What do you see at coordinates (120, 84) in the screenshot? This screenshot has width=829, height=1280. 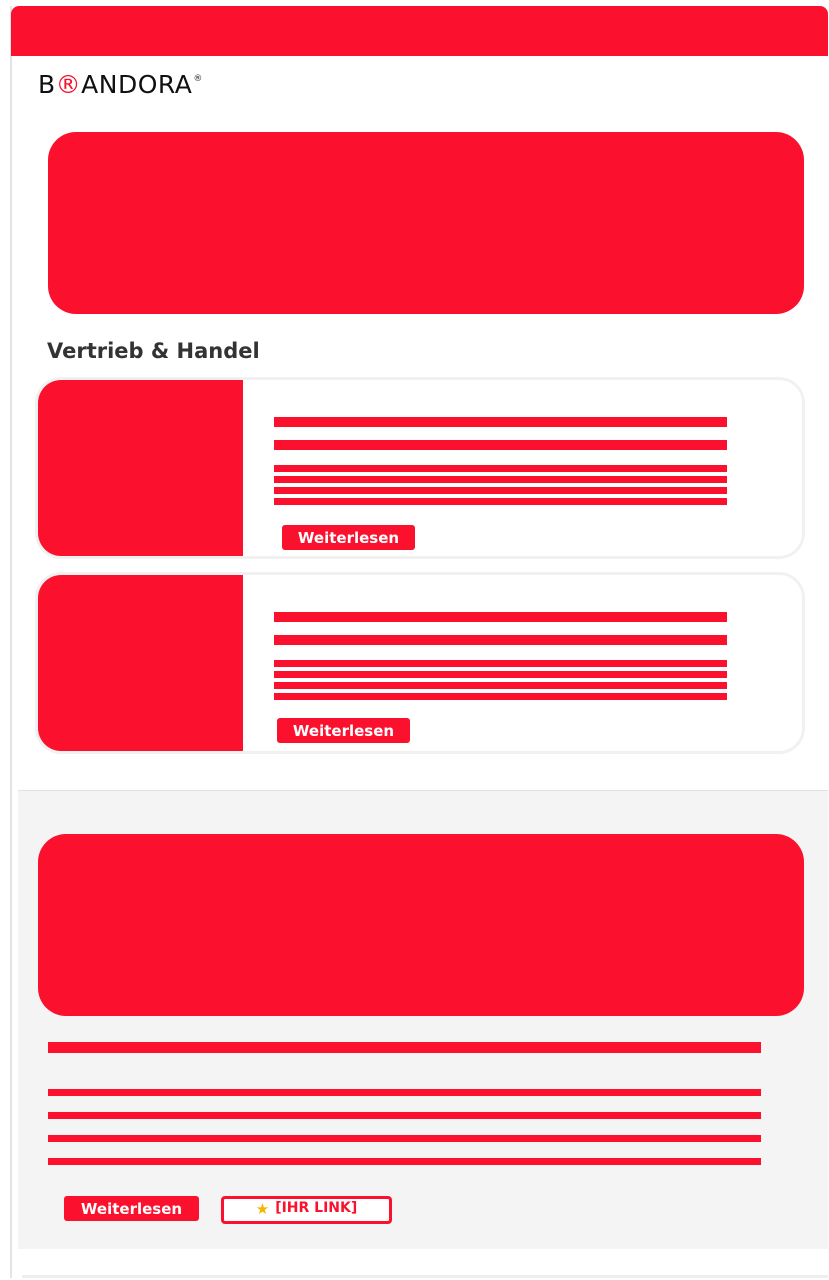 I see `brand-logo: B ® ANDORA ®` at bounding box center [120, 84].